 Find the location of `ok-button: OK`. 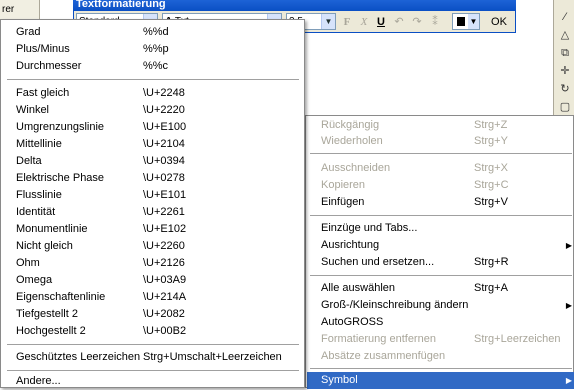

ok-button: OK is located at coordinates (499, 22).